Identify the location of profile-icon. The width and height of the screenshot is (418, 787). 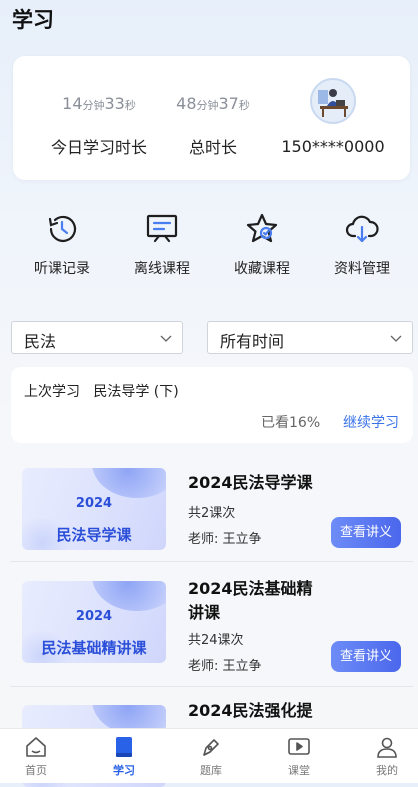
(387, 747).